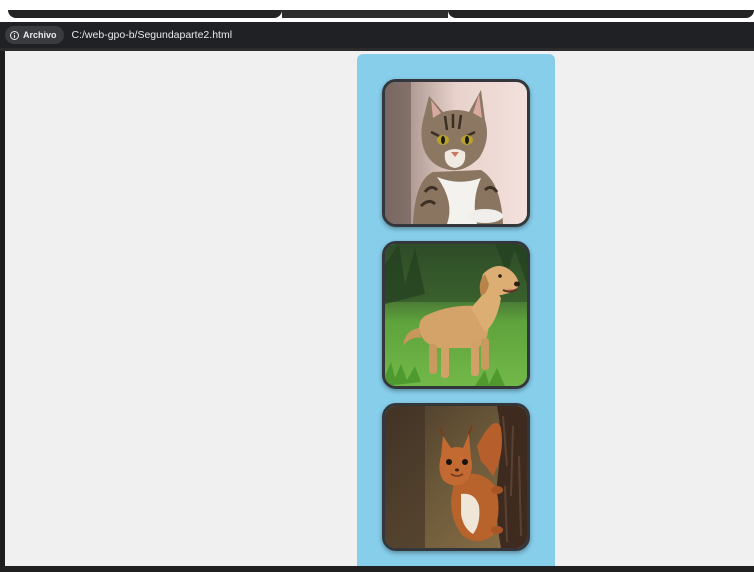 This screenshot has height=572, width=754. What do you see at coordinates (40, 35) in the screenshot?
I see `site-info-label: Archivo` at bounding box center [40, 35].